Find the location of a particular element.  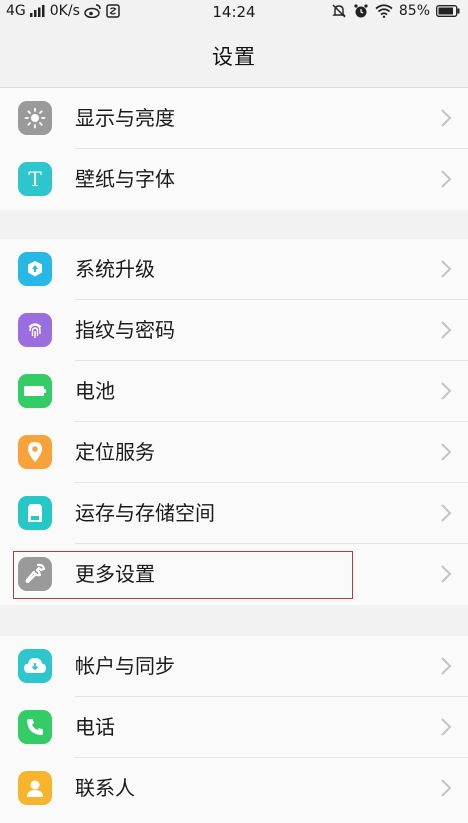

wrench-icon is located at coordinates (35, 574).